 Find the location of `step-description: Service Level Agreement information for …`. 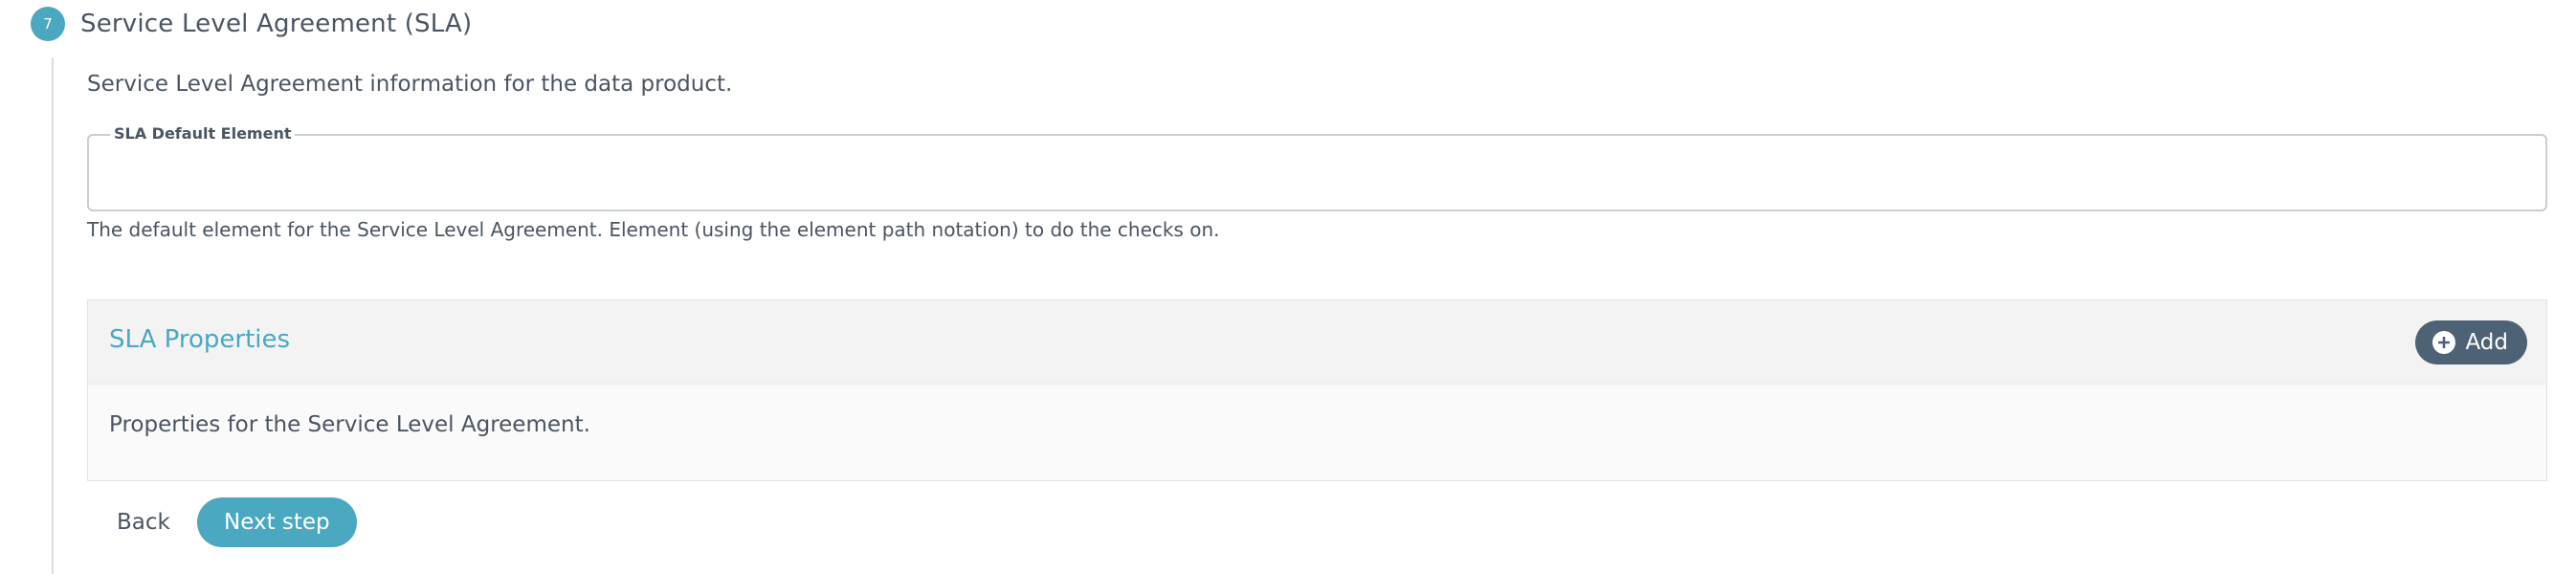

step-description: Service Level Agreement information for … is located at coordinates (410, 84).